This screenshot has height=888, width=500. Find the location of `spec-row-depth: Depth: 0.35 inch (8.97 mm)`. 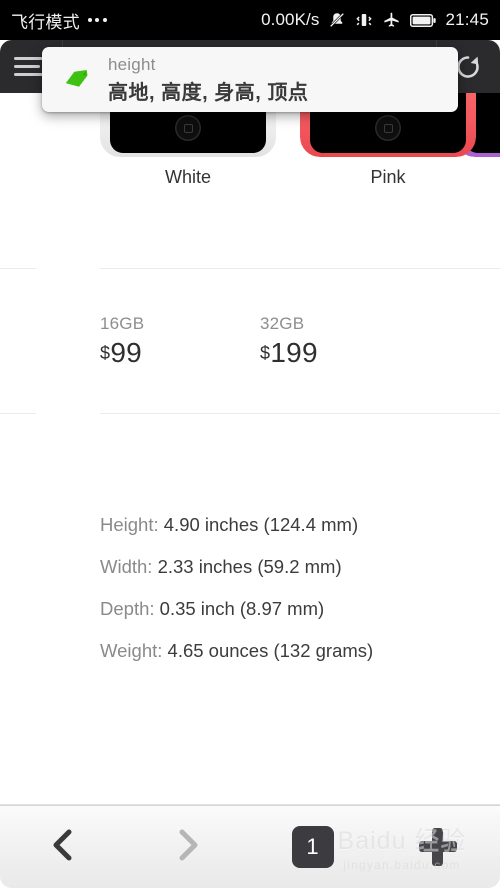

spec-row-depth: Depth: 0.35 inch (8.97 mm) is located at coordinates (300, 609).